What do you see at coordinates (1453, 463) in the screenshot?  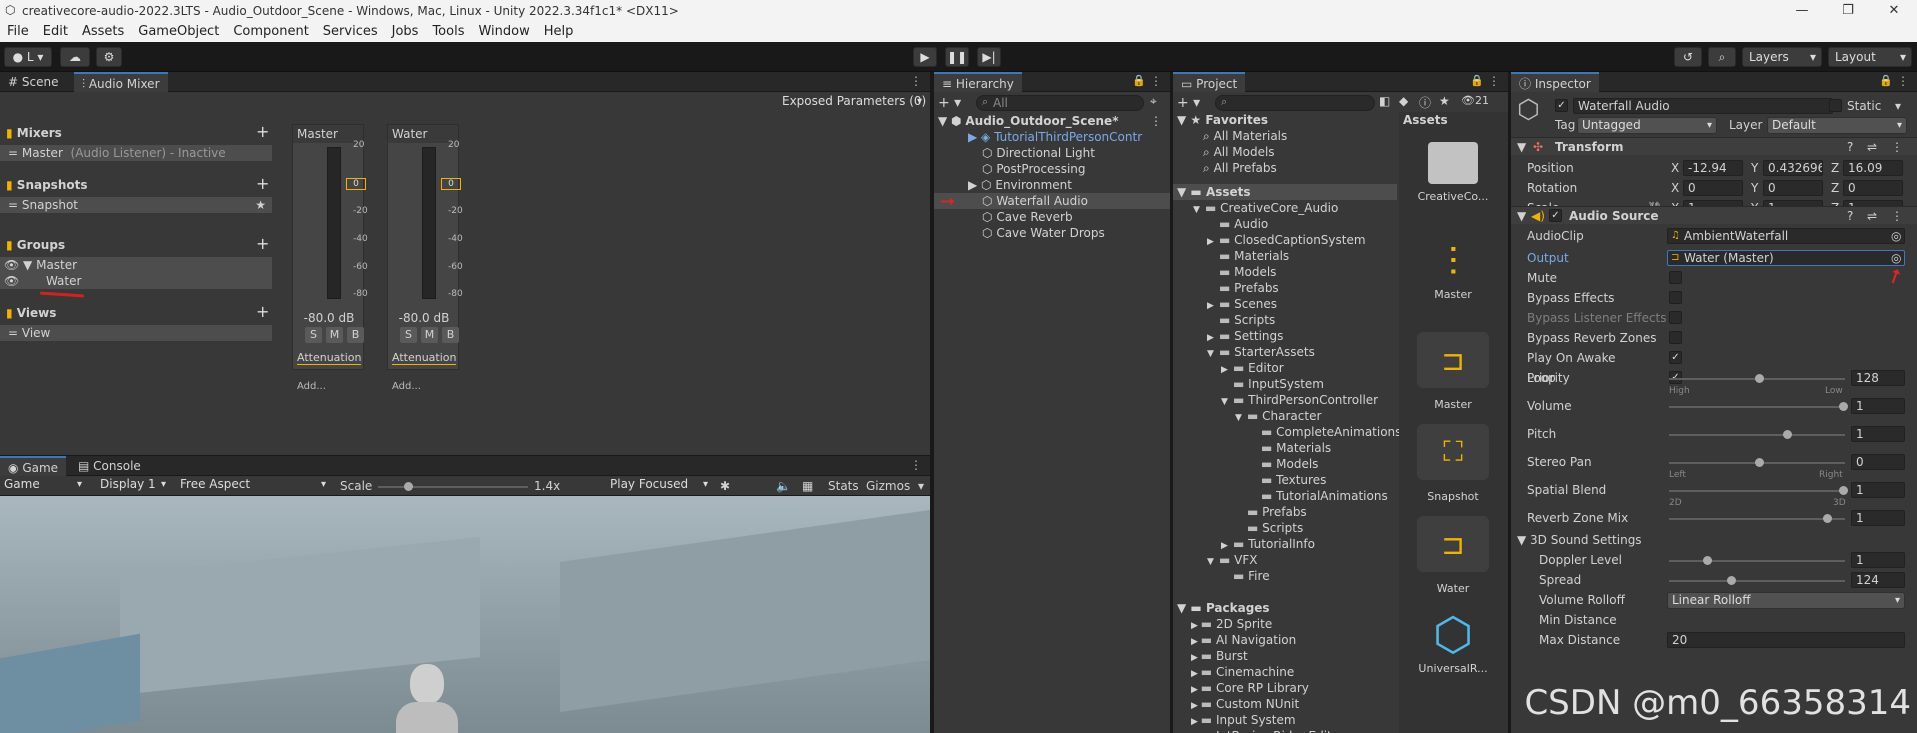 I see `asset-tile-snapshot: ⛶ Snapshot` at bounding box center [1453, 463].